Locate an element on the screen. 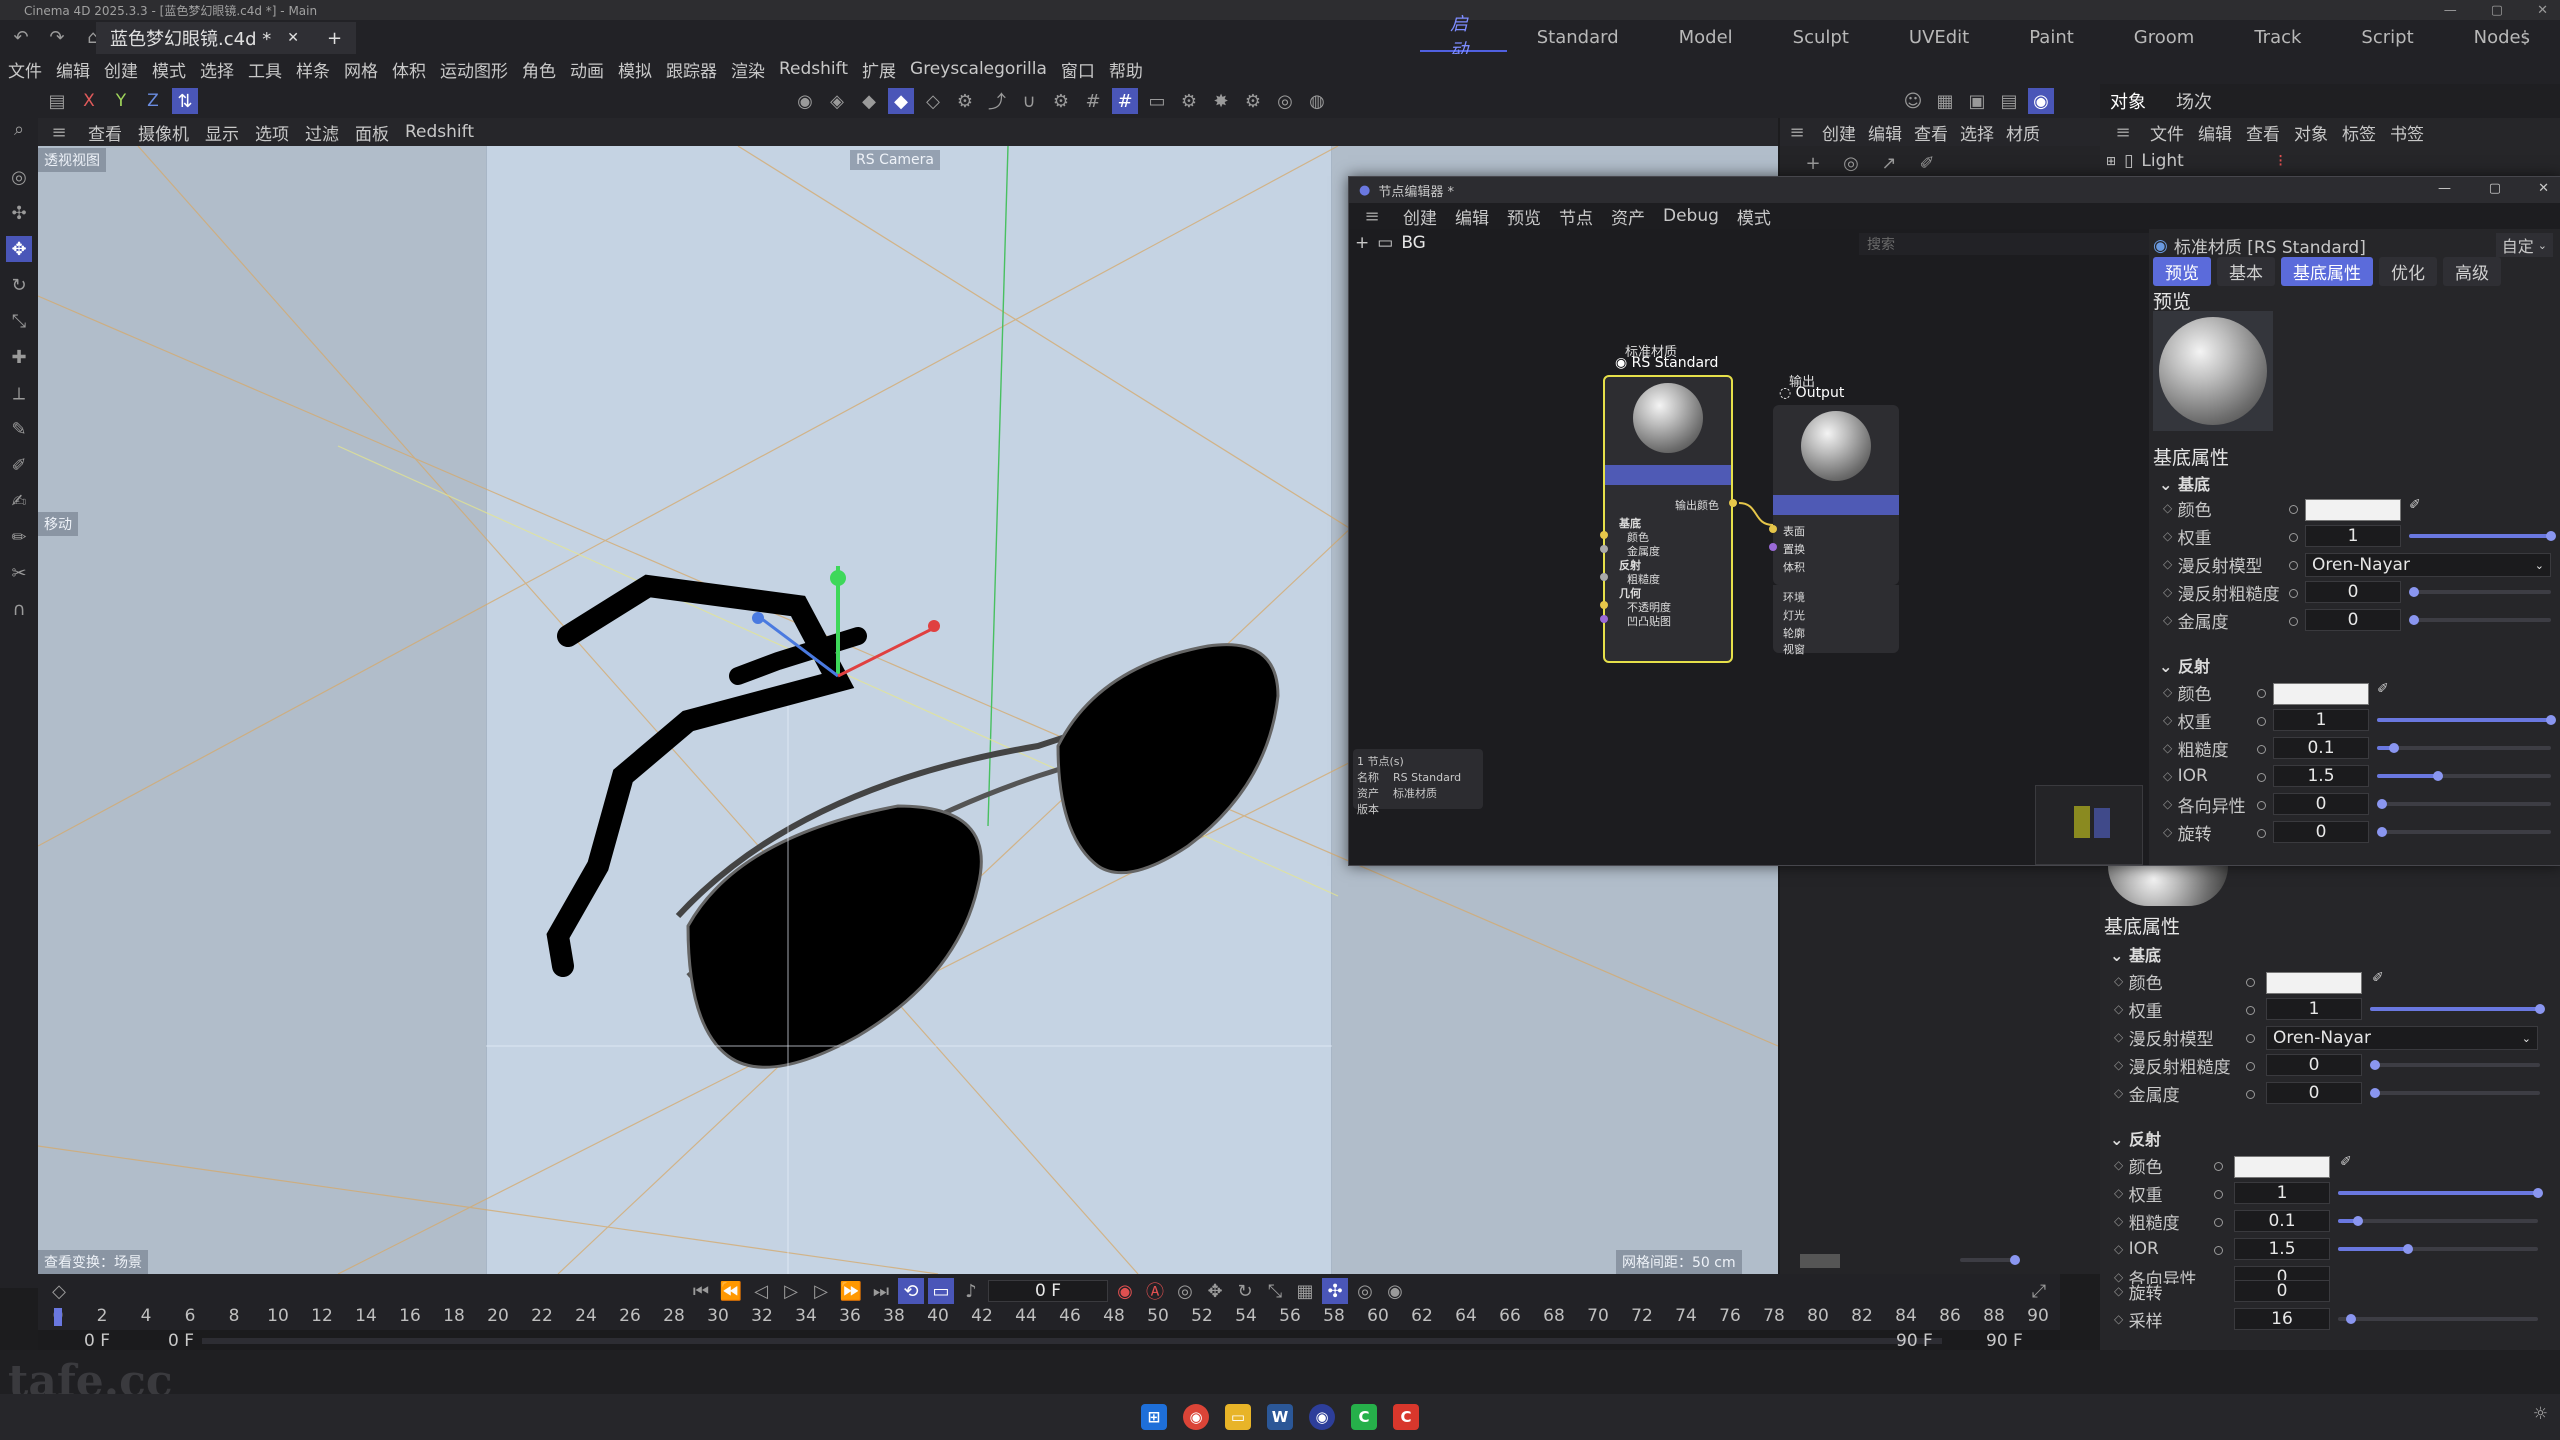  viewport-menu-item: 过滤 is located at coordinates (322, 132).